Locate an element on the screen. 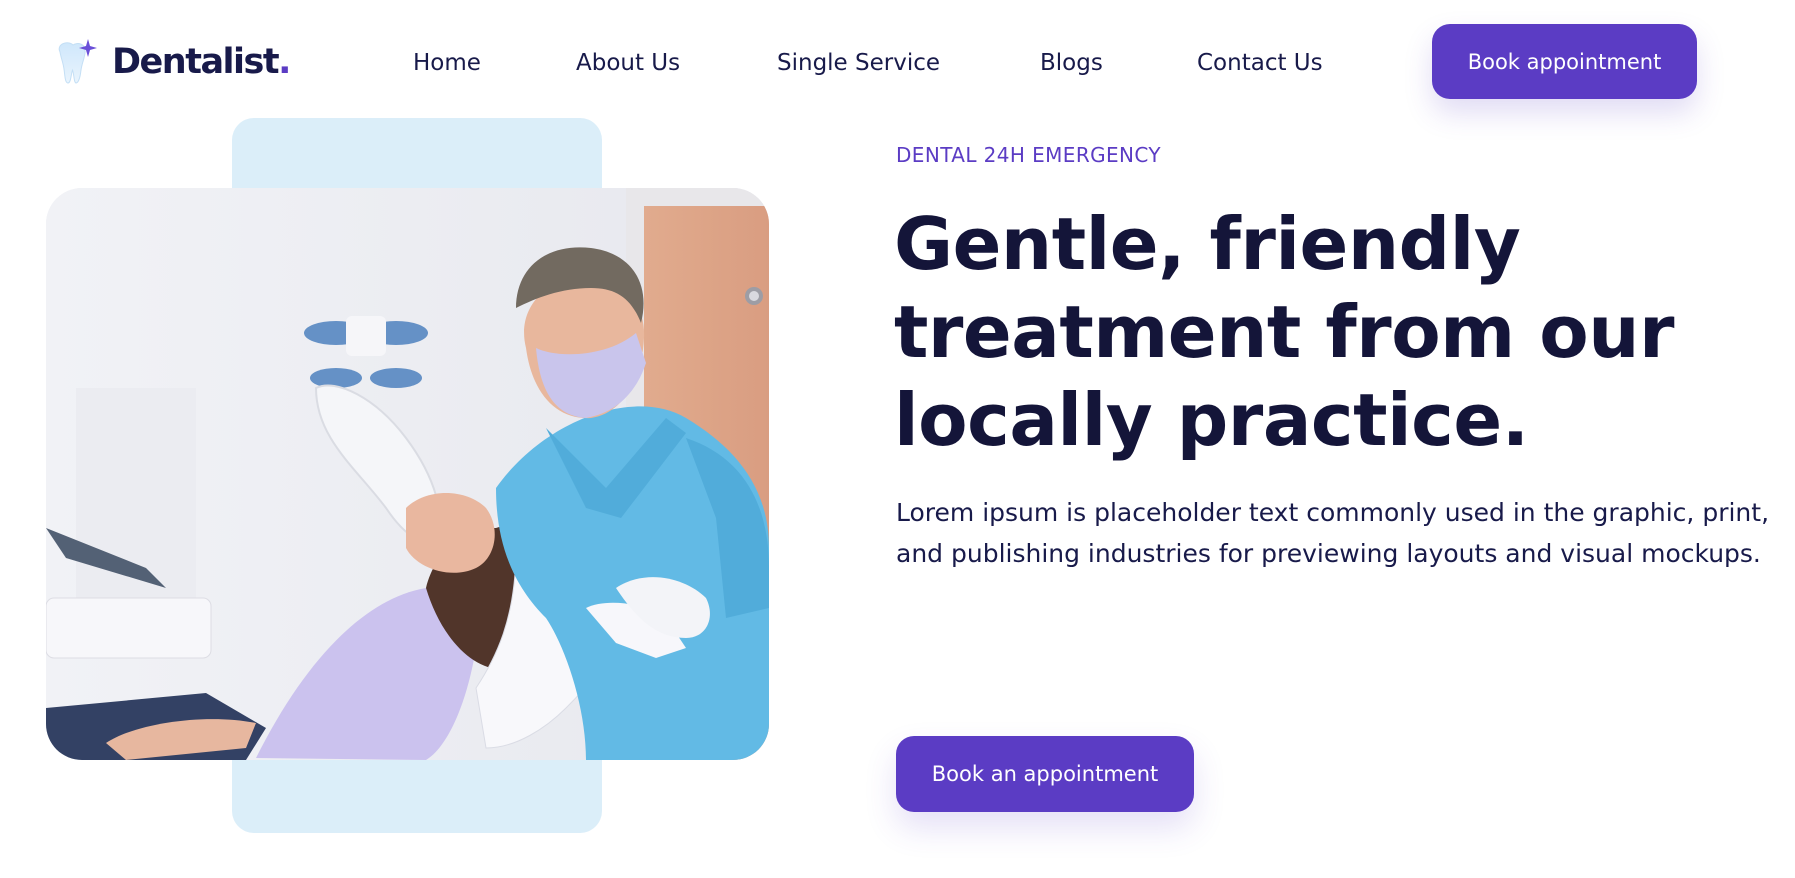  hero-eyebrow: DENTAL 24H EMERGENCY is located at coordinates (1029, 155).